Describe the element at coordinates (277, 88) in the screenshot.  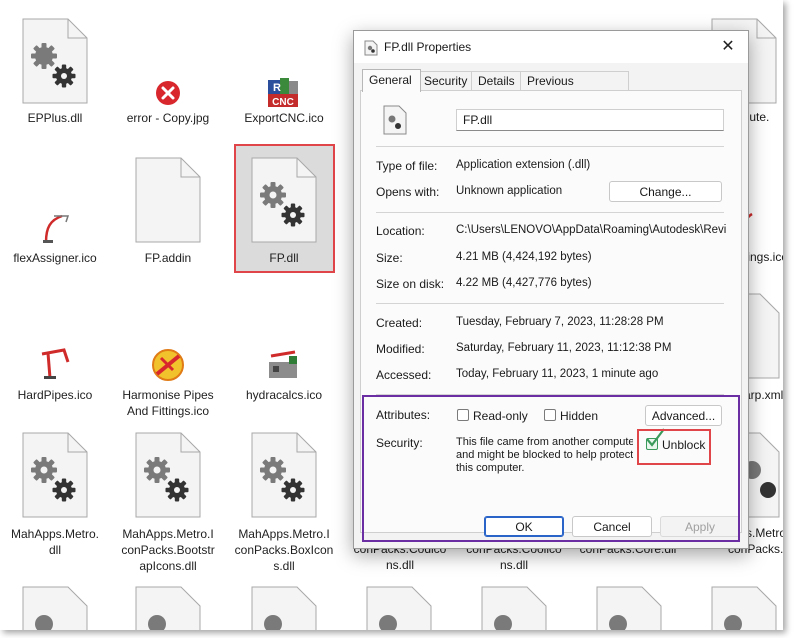
I see `svg-text: R` at that location.